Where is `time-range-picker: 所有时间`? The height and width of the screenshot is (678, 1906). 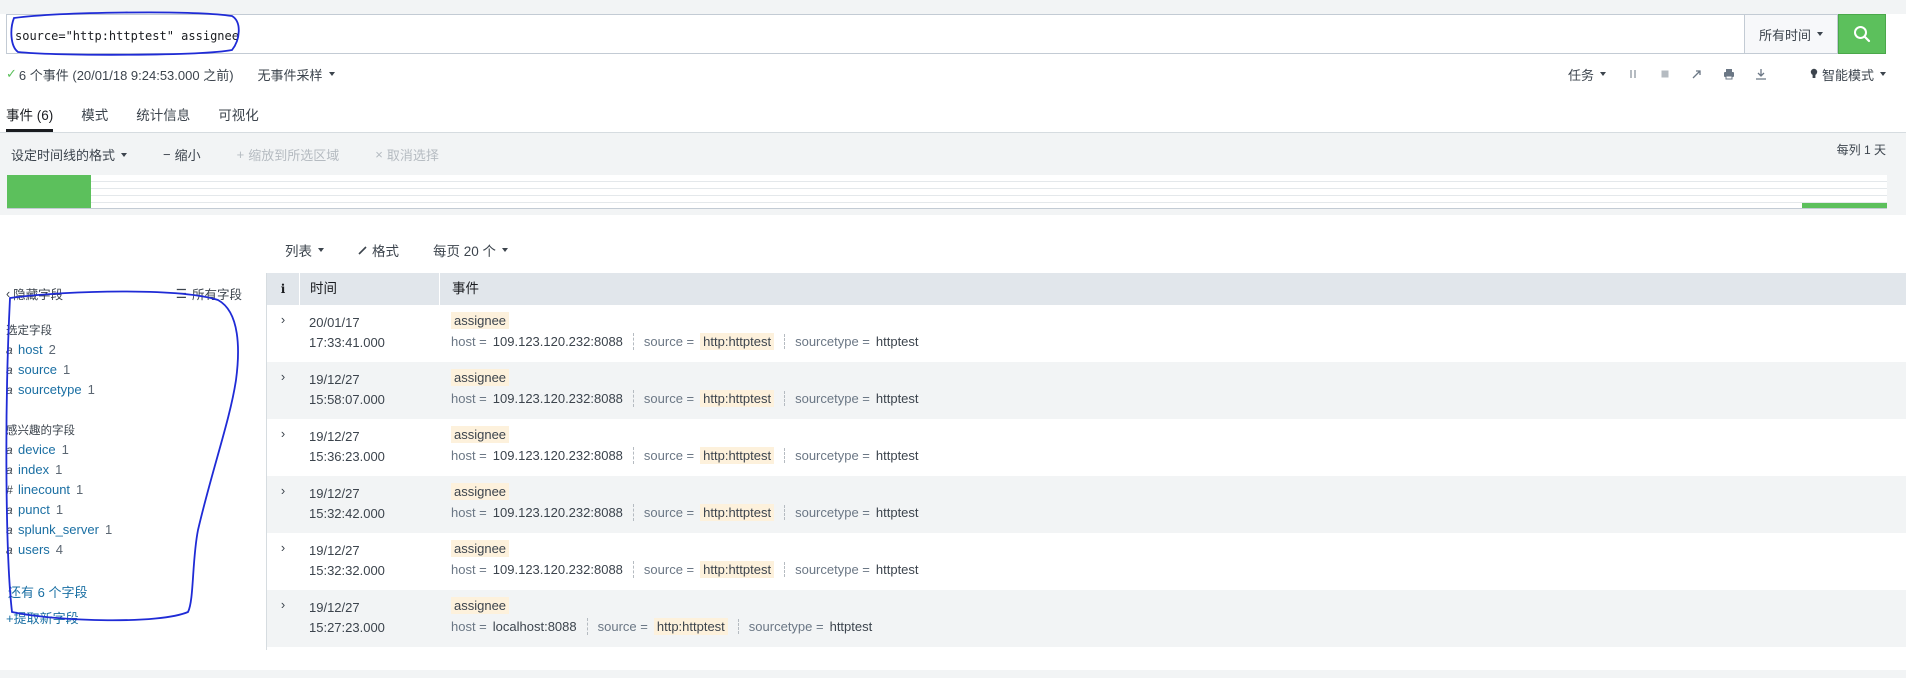
time-range-picker: 所有时间 is located at coordinates (1791, 34).